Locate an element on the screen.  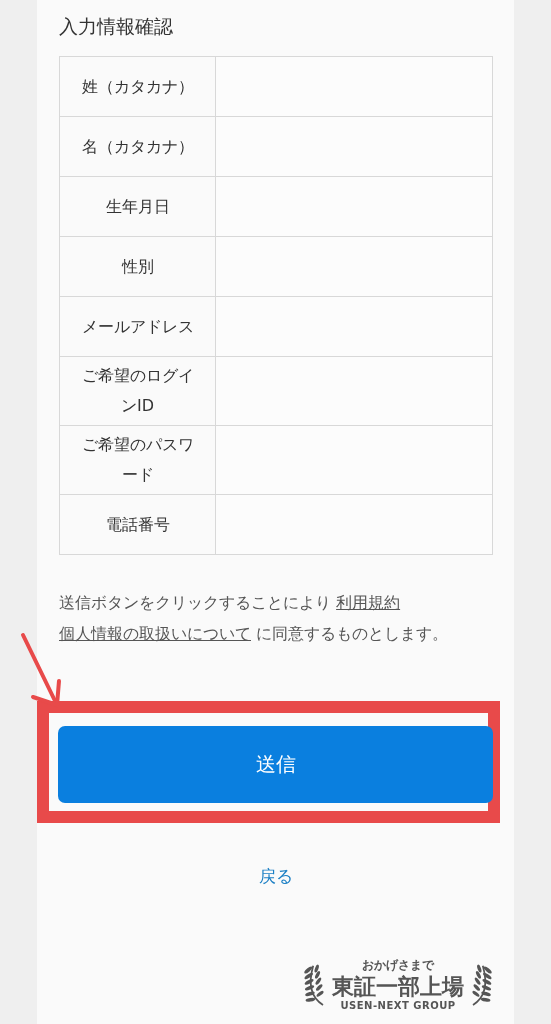
field-label: ご希望のパスワード is located at coordinates (137, 460).